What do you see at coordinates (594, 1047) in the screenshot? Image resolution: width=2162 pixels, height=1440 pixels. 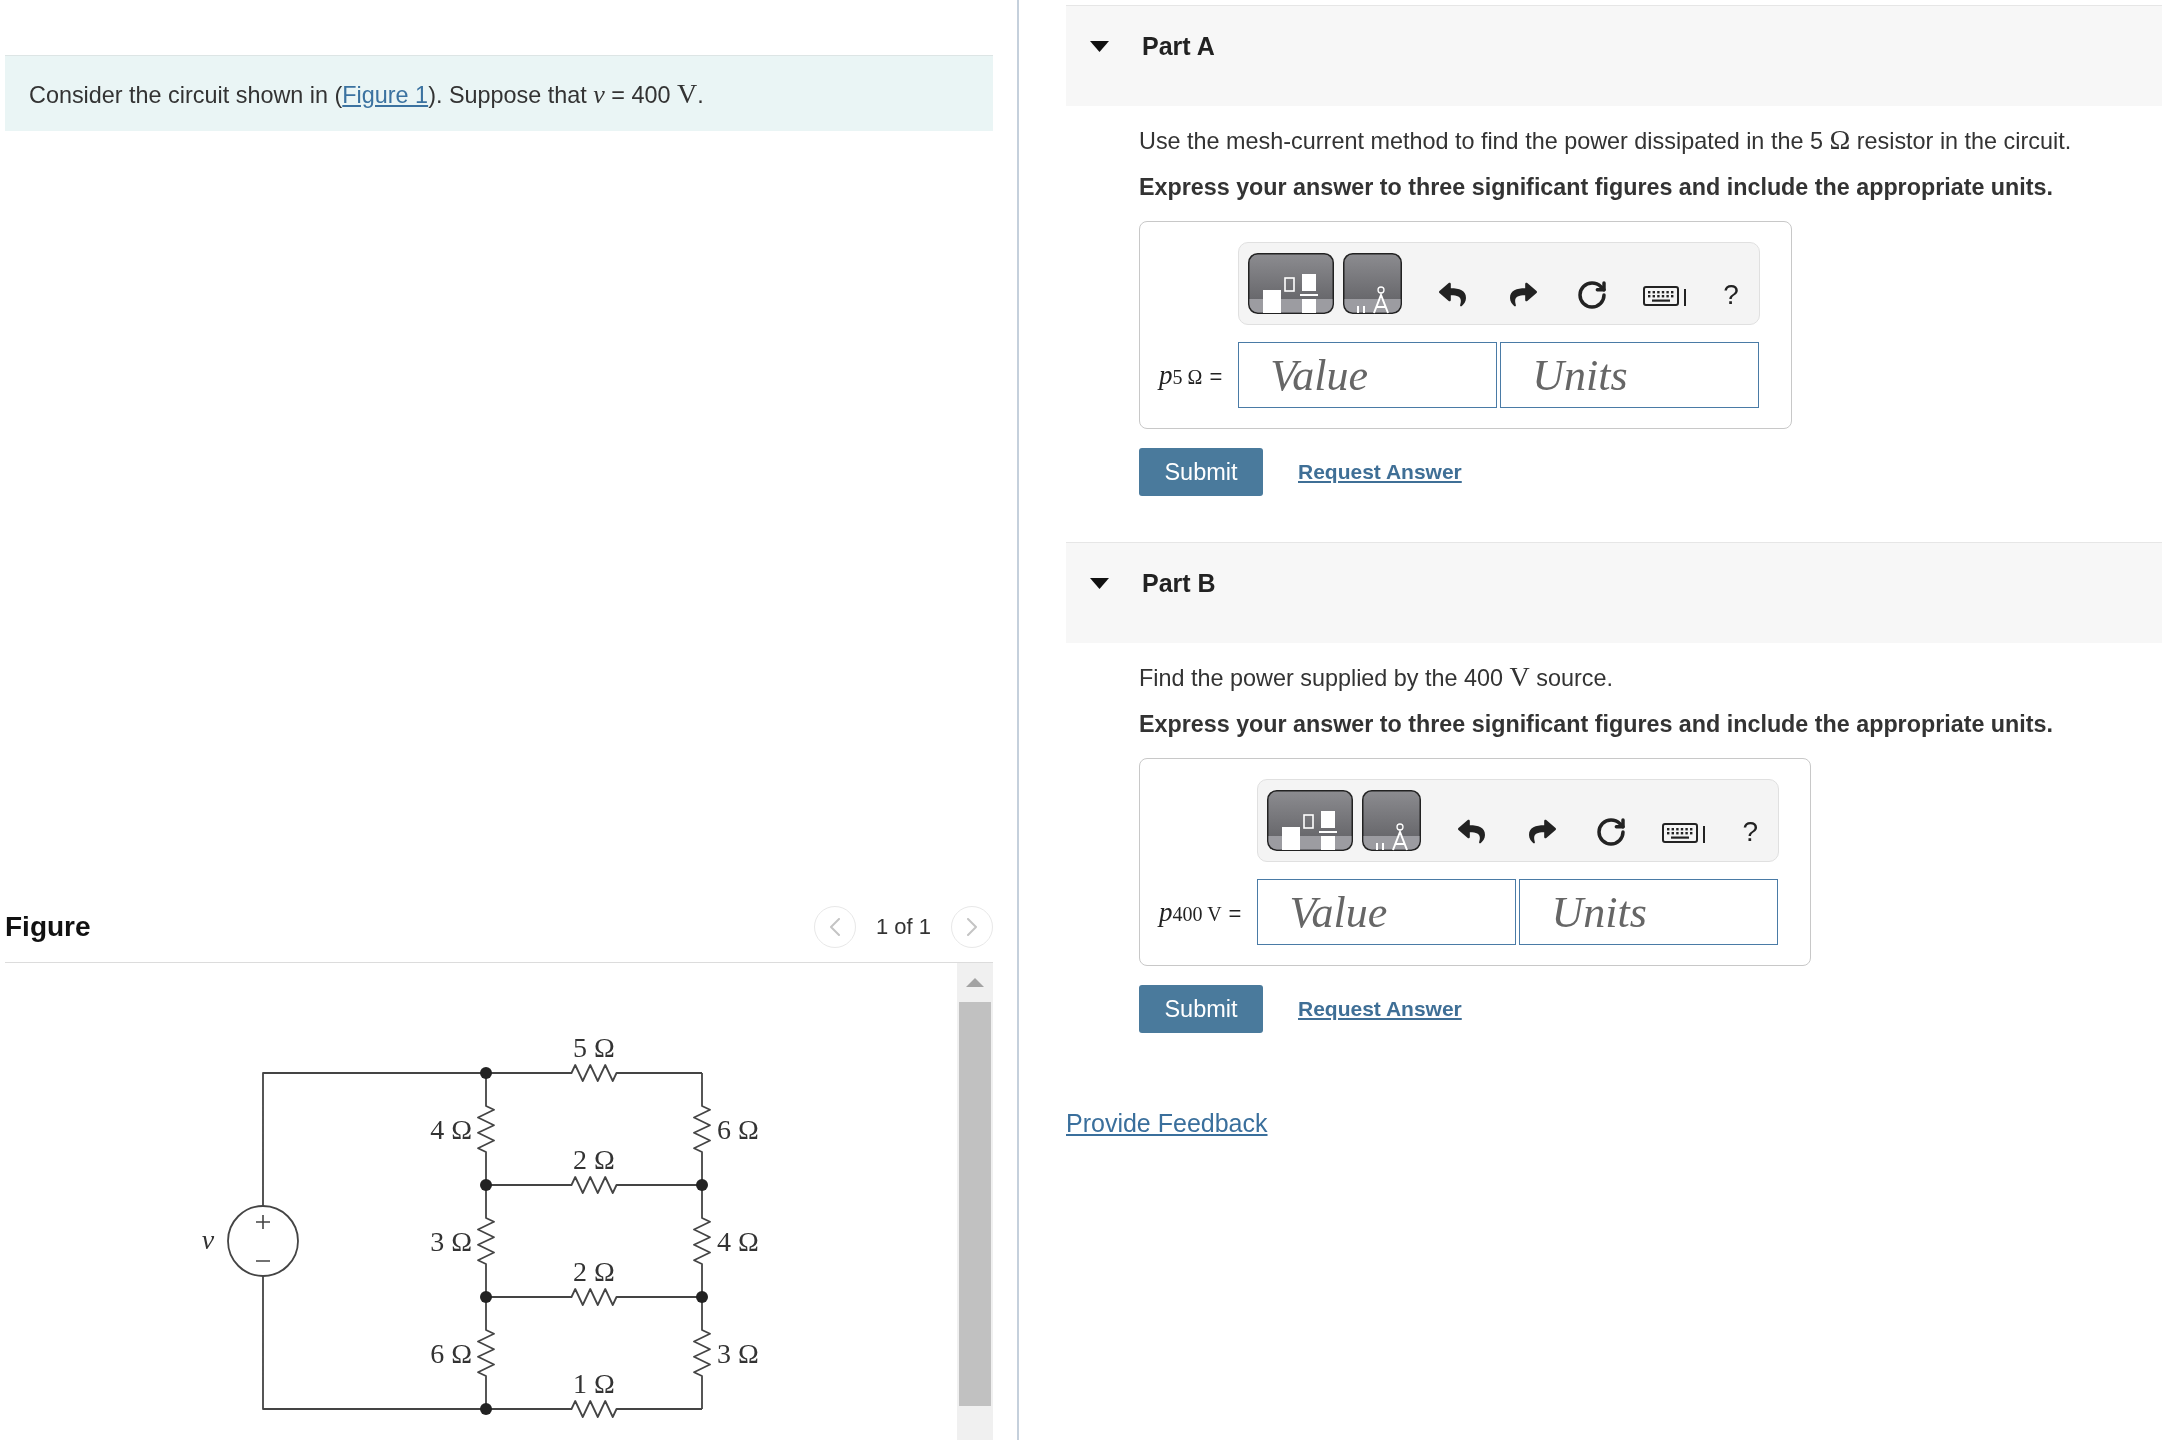 I see `resistor-label: 5 Ω` at bounding box center [594, 1047].